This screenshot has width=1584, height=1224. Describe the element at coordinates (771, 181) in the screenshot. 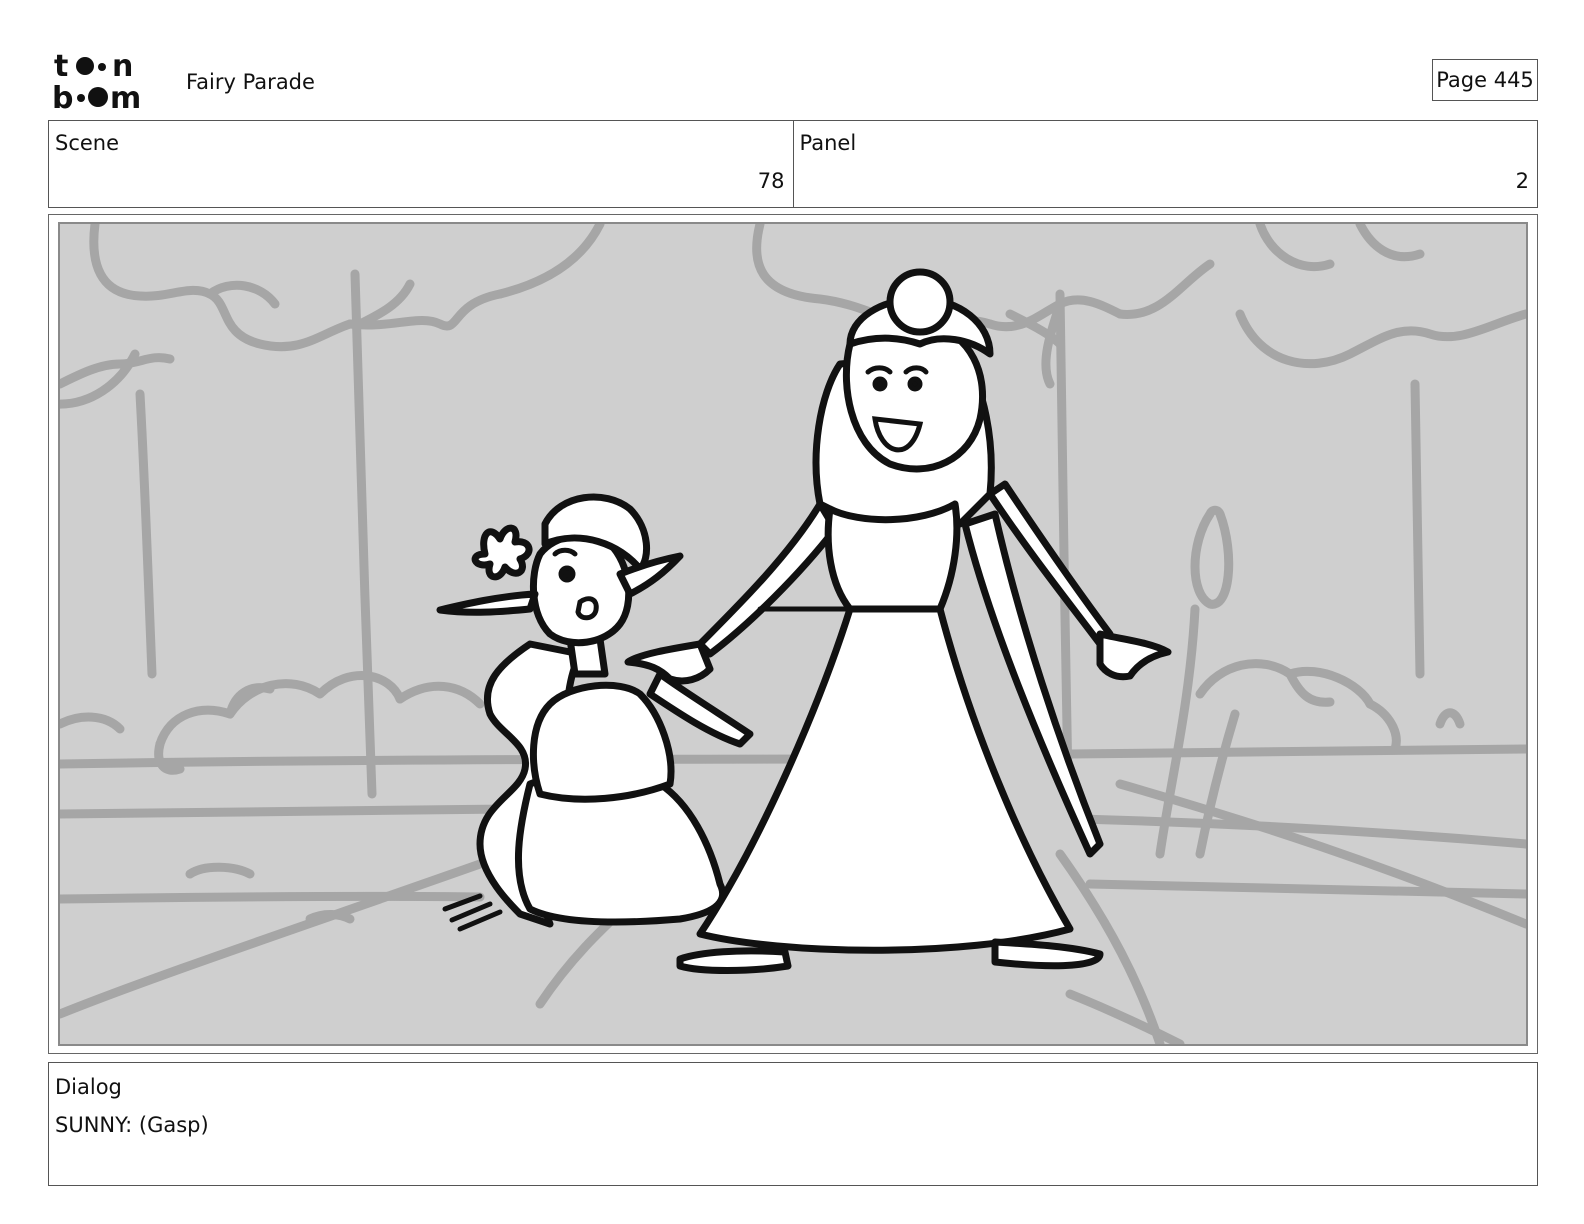

I see `scene-number: 78` at that location.